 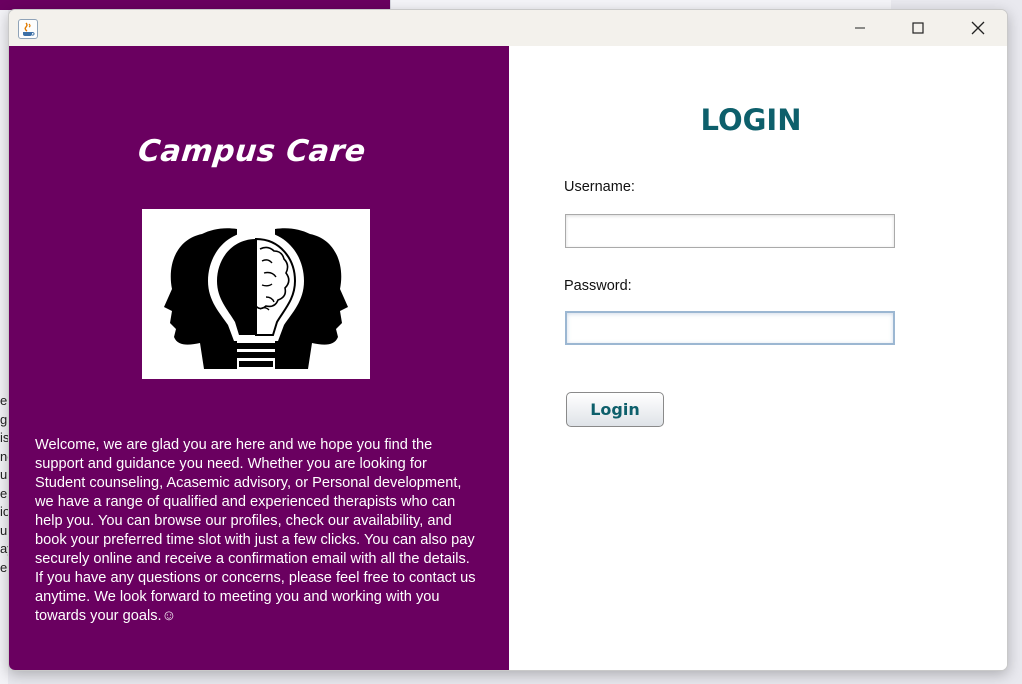 I want to click on minimize-button, so click(x=860, y=28).